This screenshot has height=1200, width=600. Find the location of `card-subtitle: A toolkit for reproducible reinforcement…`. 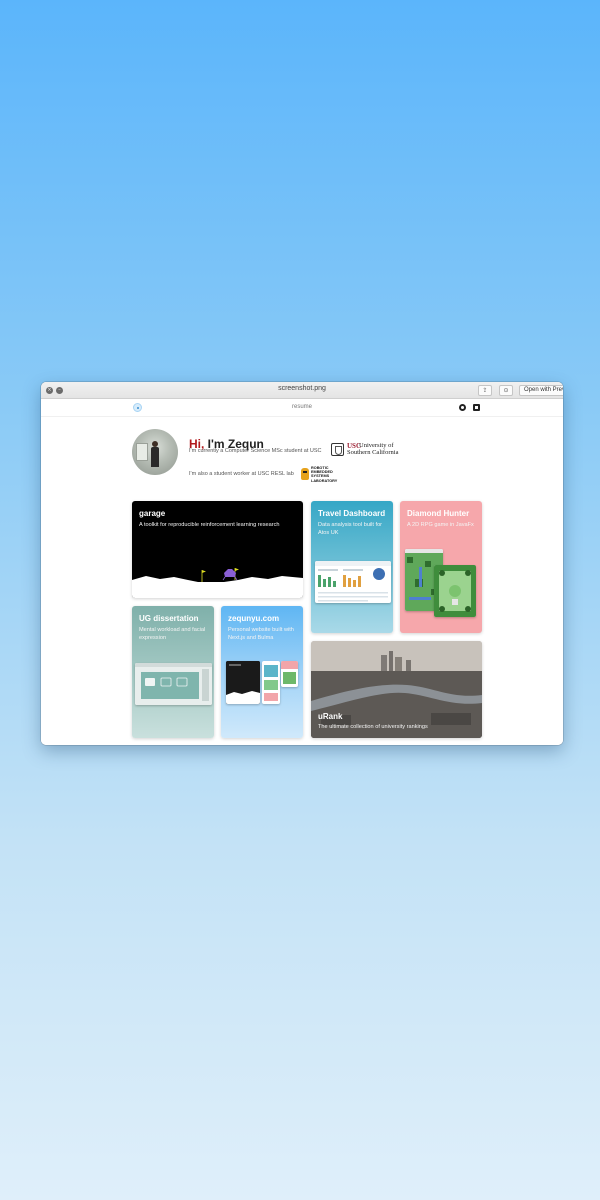

card-subtitle: A toolkit for reproducible reinforcement… is located at coordinates (209, 525).